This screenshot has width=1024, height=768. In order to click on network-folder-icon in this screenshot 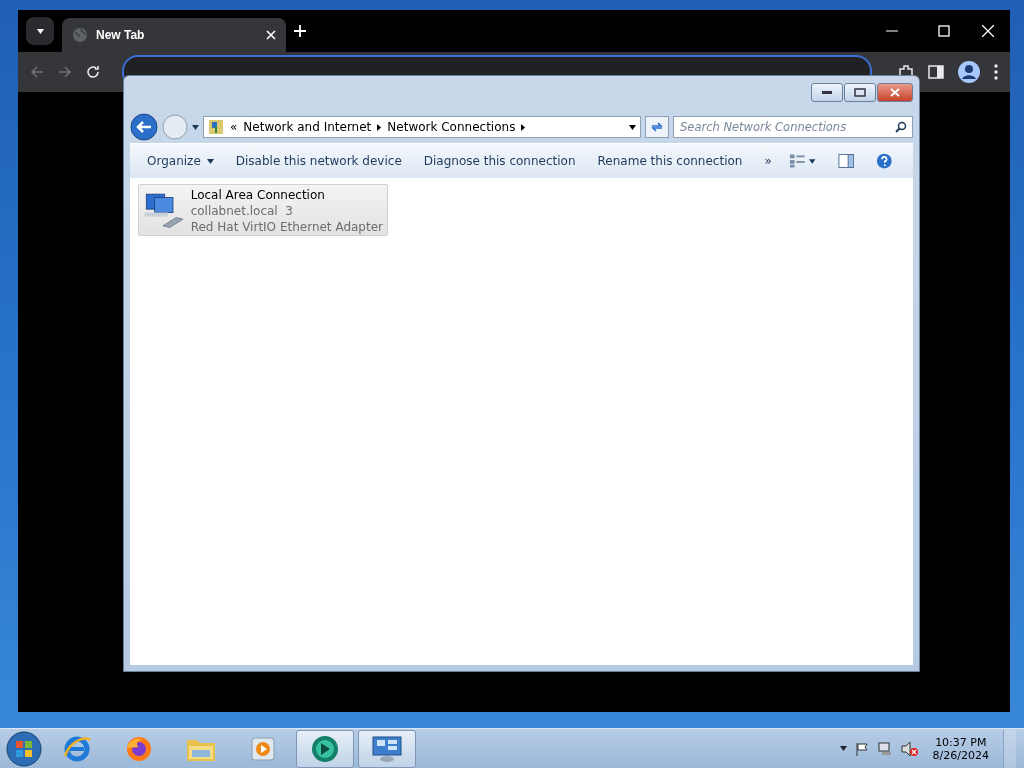, I will do `click(216, 127)`.